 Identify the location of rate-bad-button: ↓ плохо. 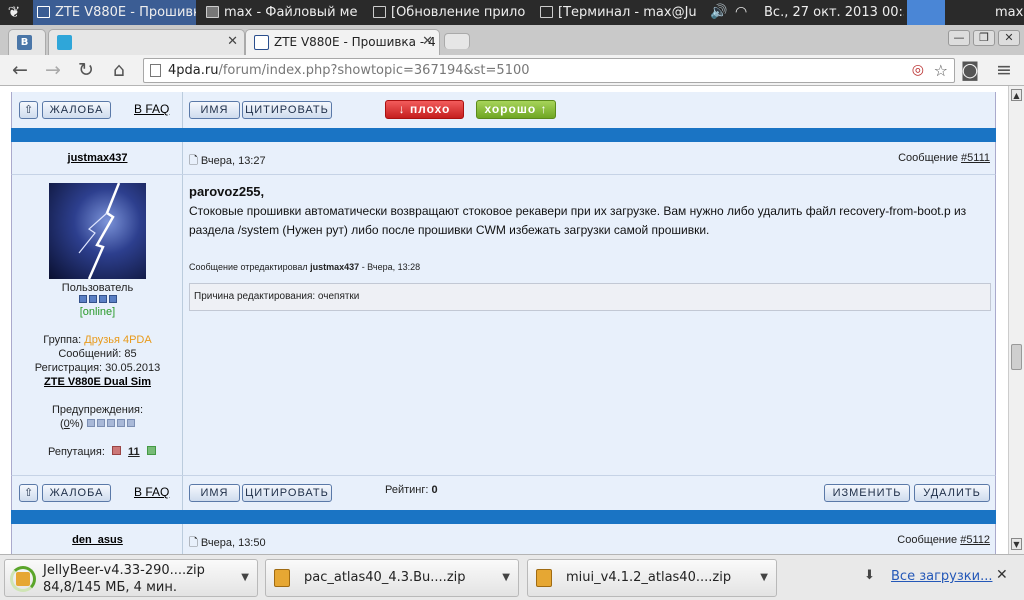
(424, 109).